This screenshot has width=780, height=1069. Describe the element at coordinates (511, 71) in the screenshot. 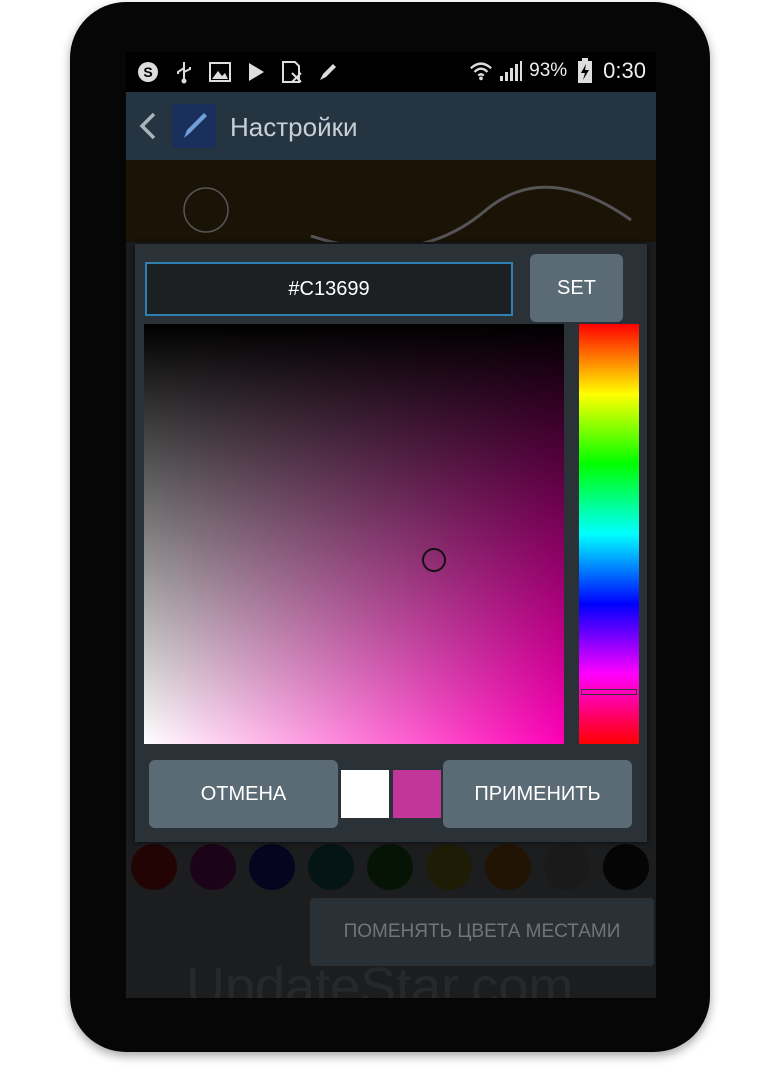

I see `signal-icon` at that location.